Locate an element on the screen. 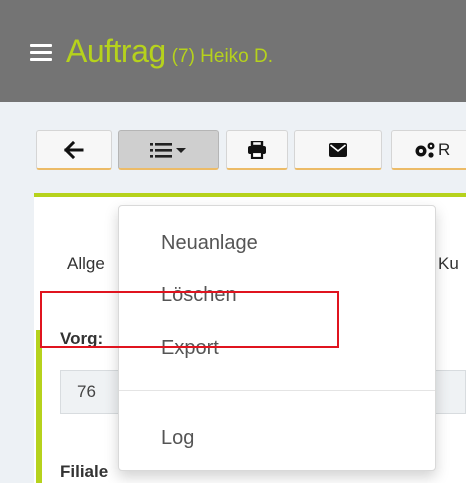 The width and height of the screenshot is (466, 483). arrow-left-icon is located at coordinates (74, 149).